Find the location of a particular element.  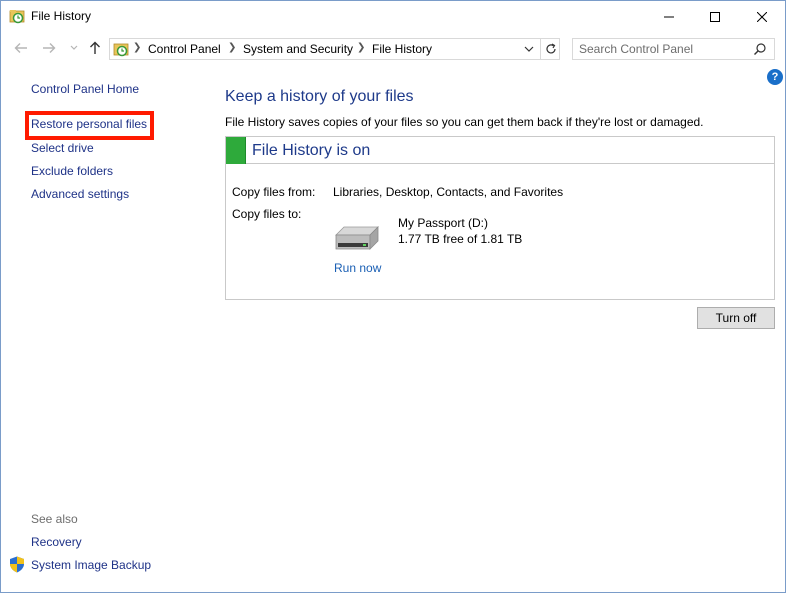

recovery-link: Recovery is located at coordinates (56, 542).